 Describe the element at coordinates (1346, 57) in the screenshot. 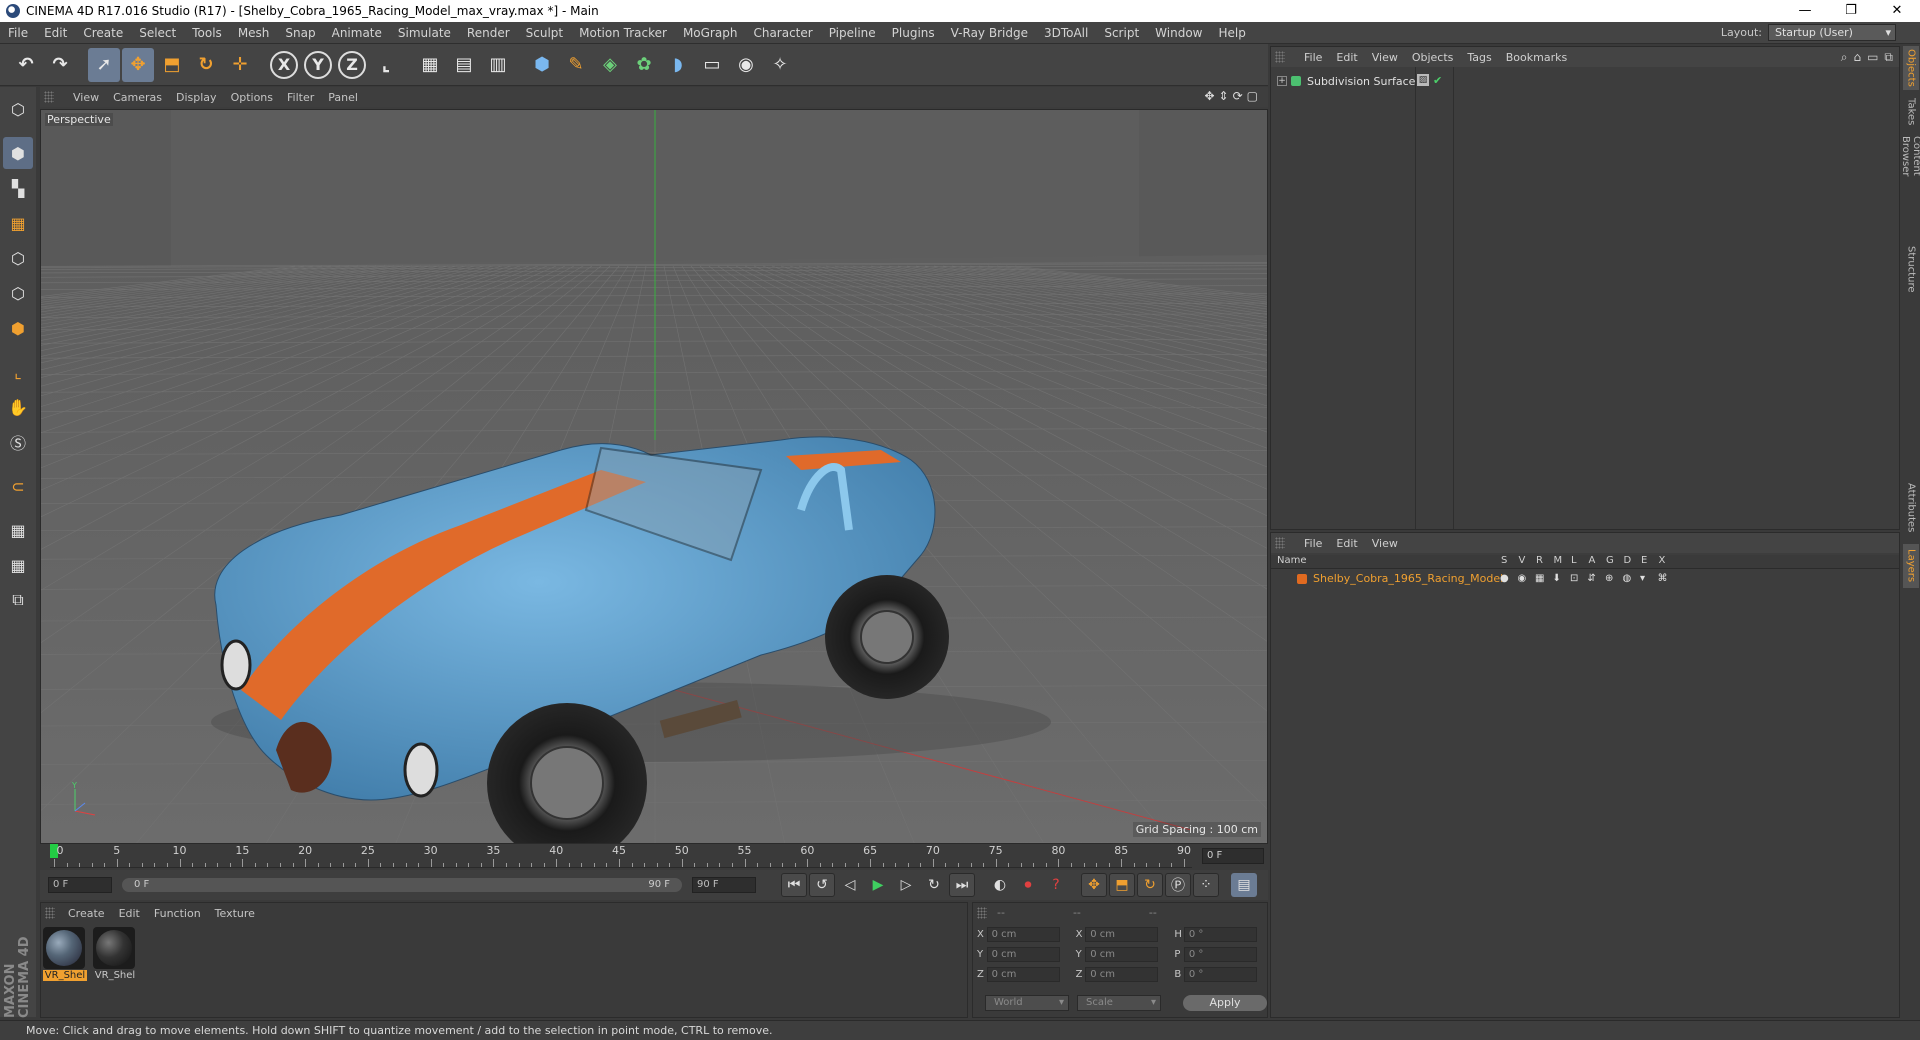

I see `objects-menu-edit: Edit` at that location.